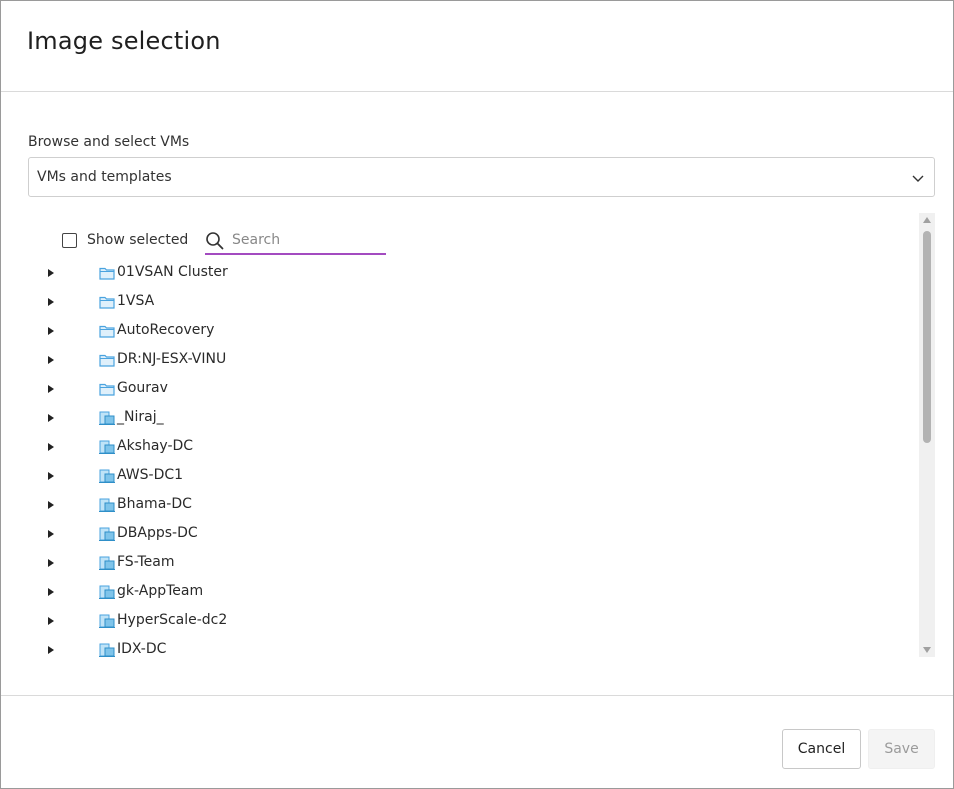 This screenshot has width=954, height=789. What do you see at coordinates (918, 178) in the screenshot?
I see `chevron-down-icon` at bounding box center [918, 178].